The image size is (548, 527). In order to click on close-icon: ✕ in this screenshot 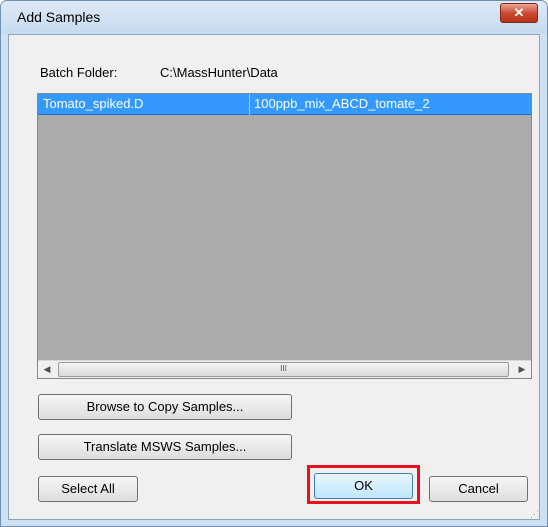, I will do `click(519, 12)`.